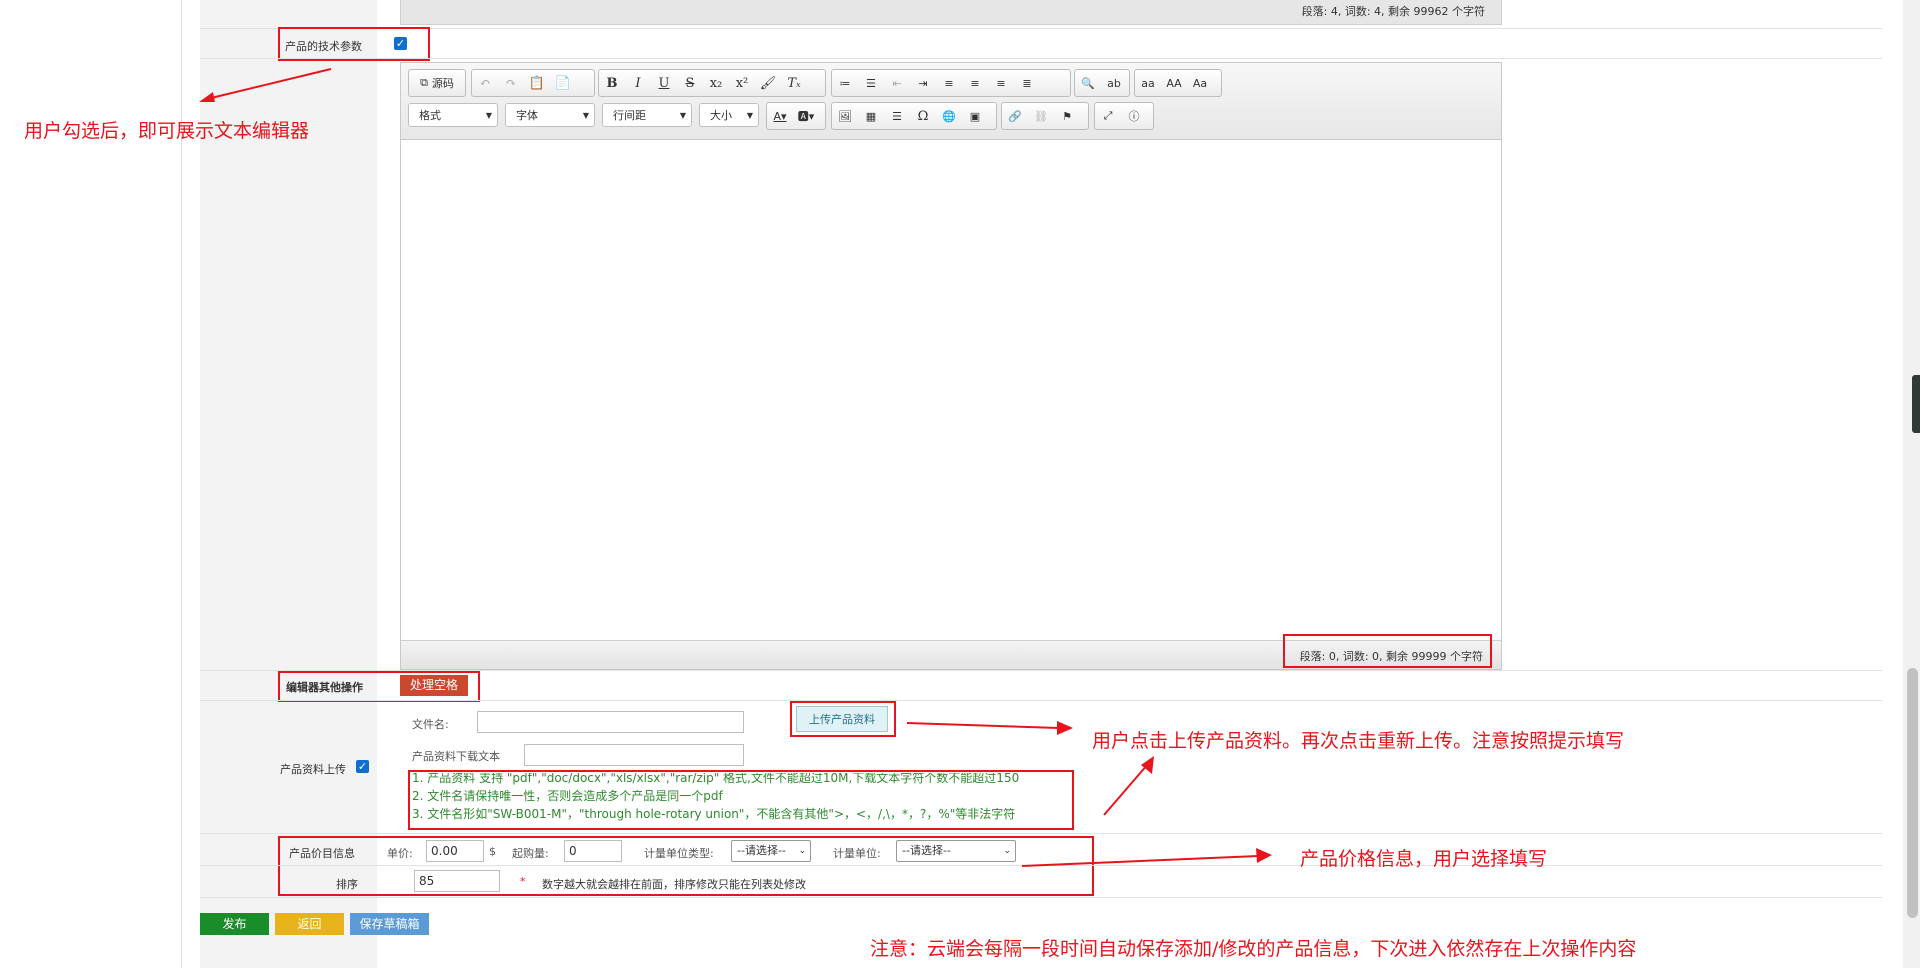 The width and height of the screenshot is (1920, 968). Describe the element at coordinates (530, 853) in the screenshot. I see `min-qty-label: 起购量:` at that location.